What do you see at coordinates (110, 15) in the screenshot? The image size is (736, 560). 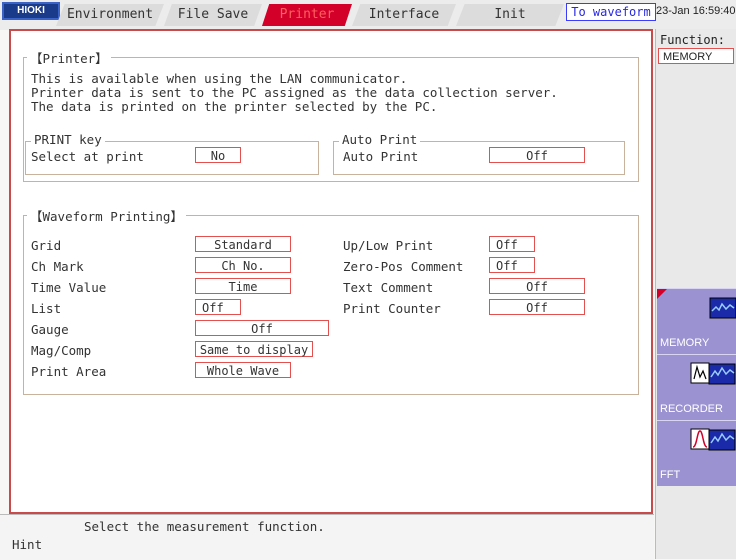 I see `tab-environment: Environment` at bounding box center [110, 15].